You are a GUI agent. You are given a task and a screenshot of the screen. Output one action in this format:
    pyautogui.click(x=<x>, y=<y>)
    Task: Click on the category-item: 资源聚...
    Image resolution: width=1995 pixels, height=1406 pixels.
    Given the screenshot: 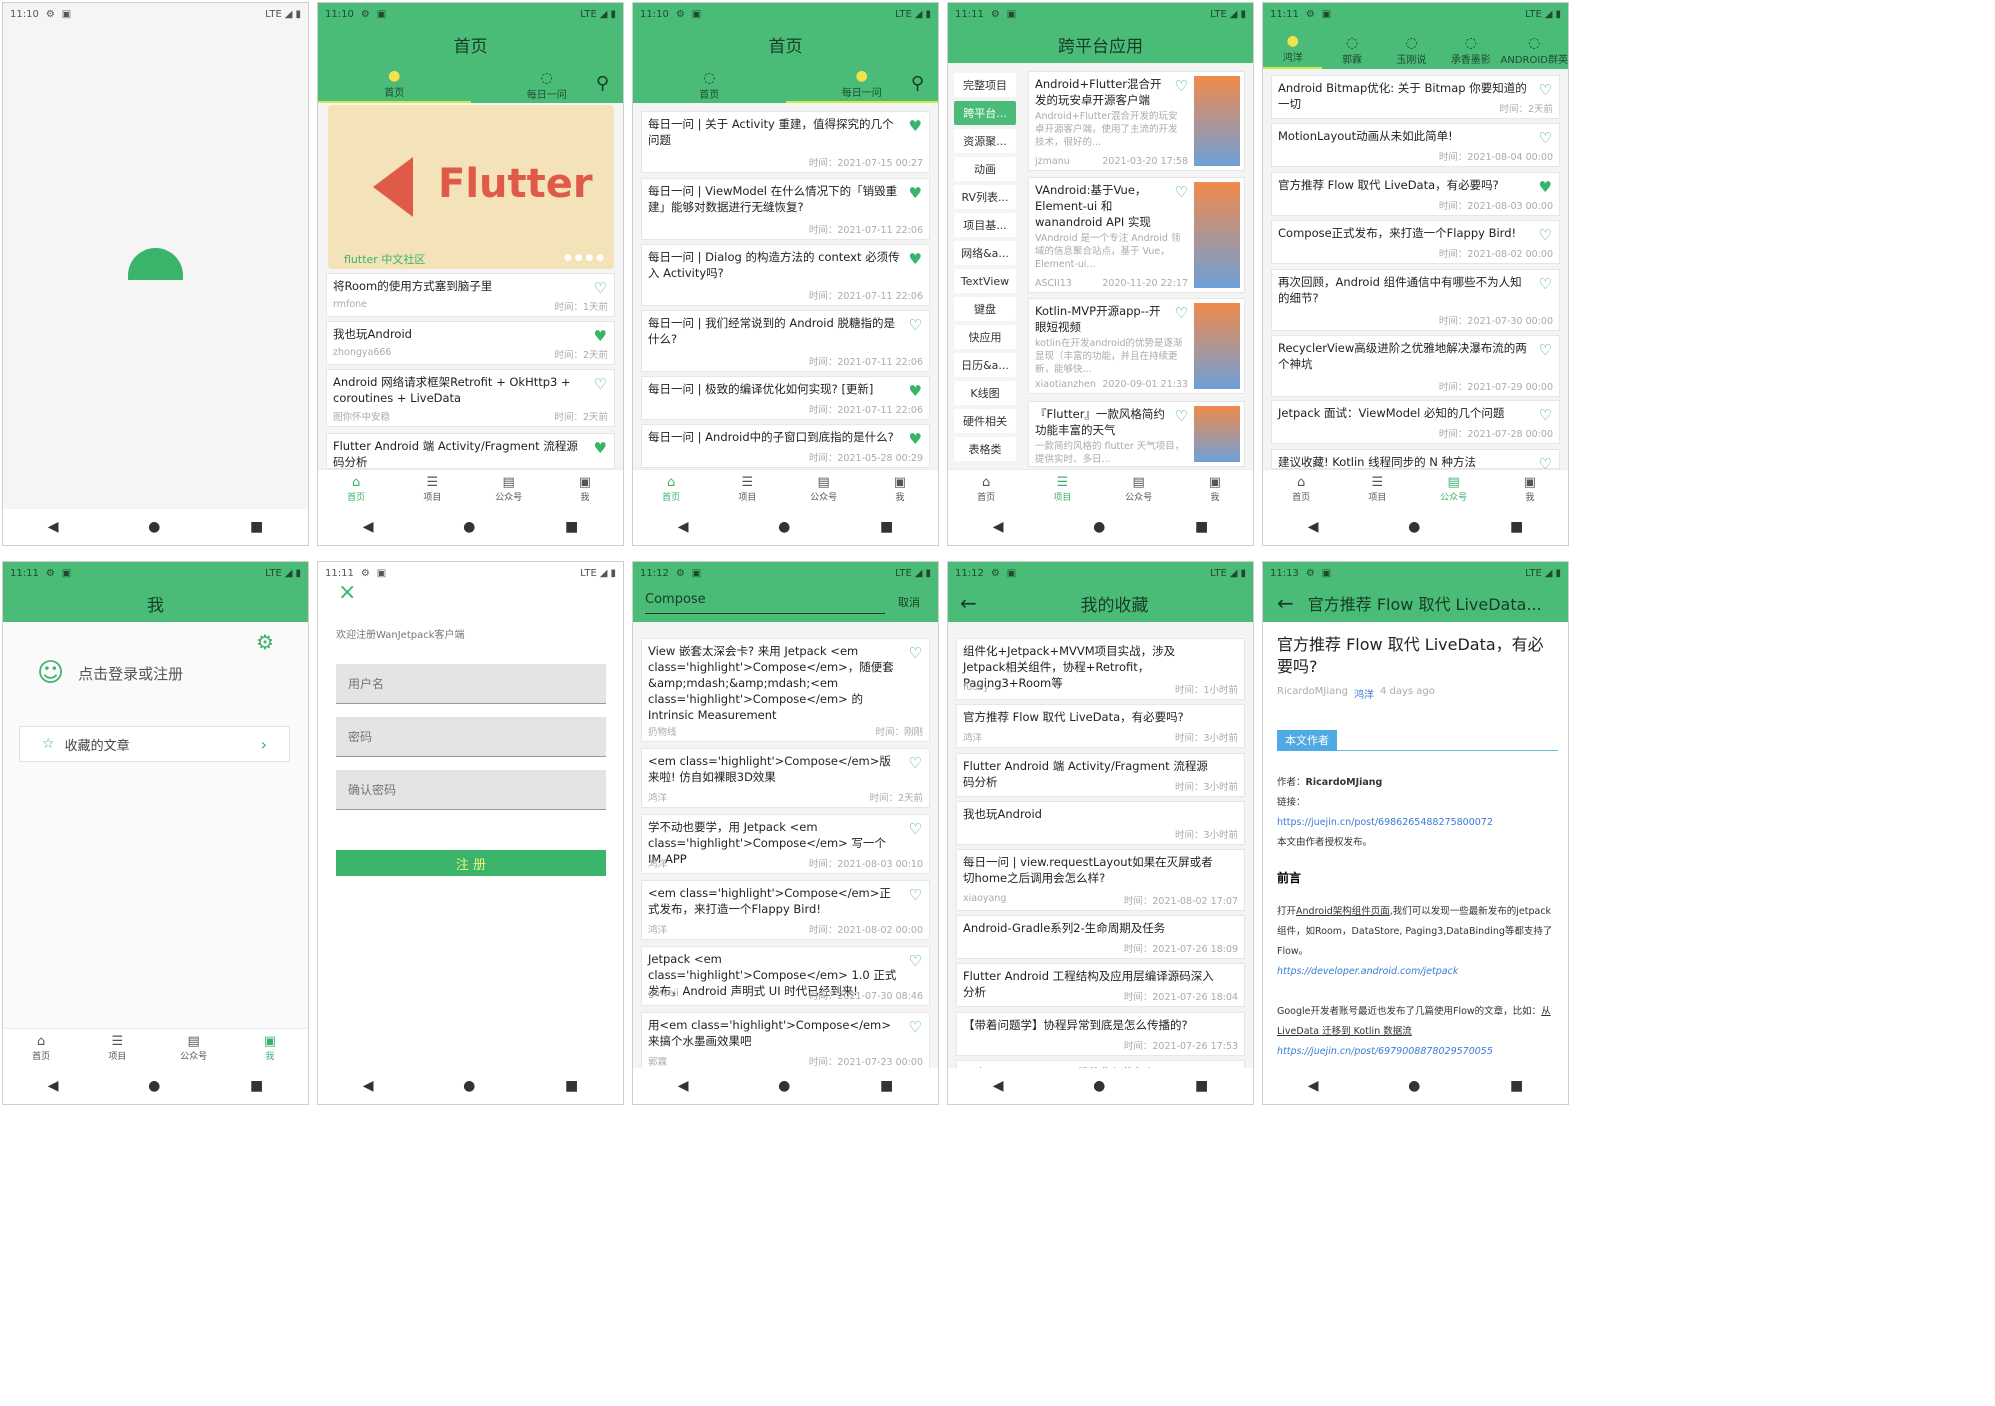 What is the action you would take?
    pyautogui.click(x=985, y=141)
    